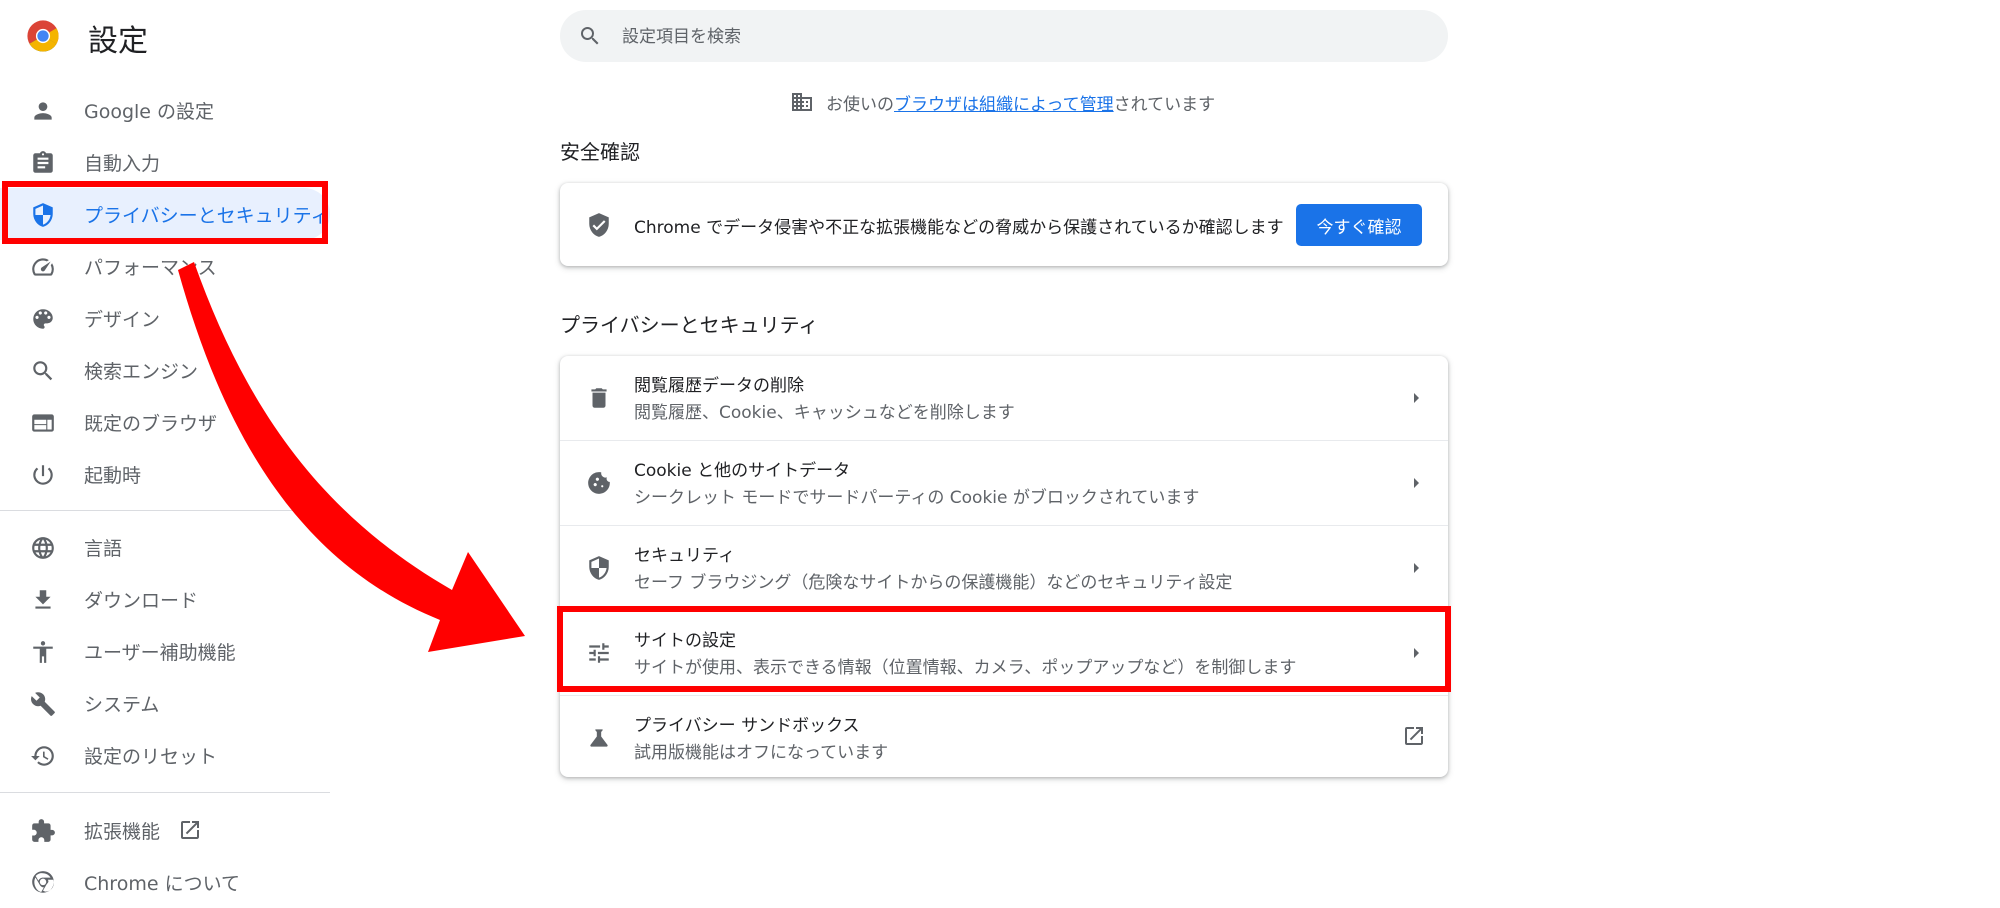  I want to click on sidebar-item-reset: 設定のリセット, so click(165, 755).